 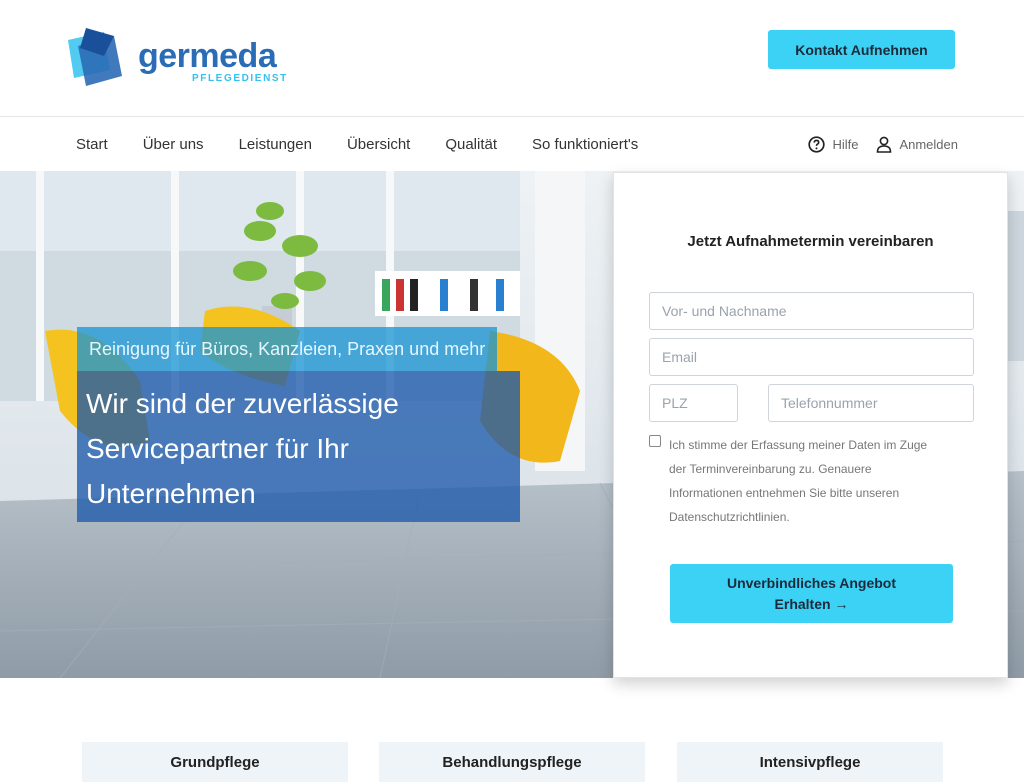 I want to click on logo-name: germeda, so click(x=207, y=56).